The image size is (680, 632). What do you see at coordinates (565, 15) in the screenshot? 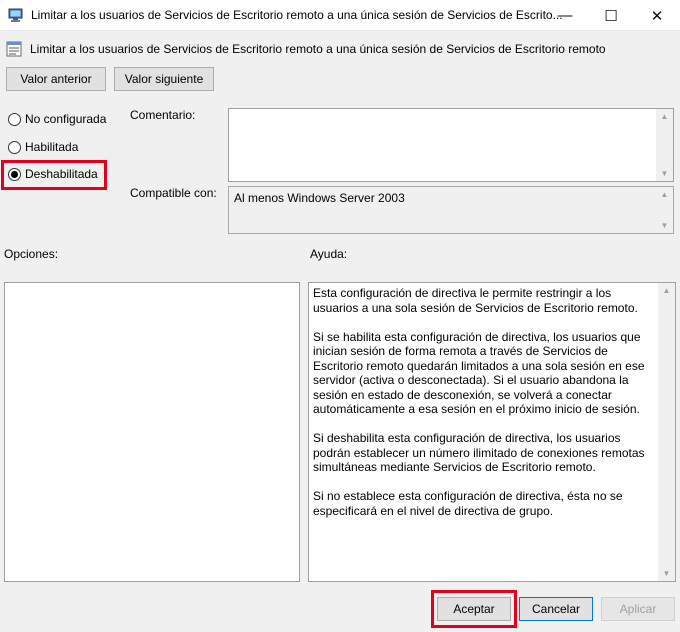
I see `minimize-button: —` at bounding box center [565, 15].